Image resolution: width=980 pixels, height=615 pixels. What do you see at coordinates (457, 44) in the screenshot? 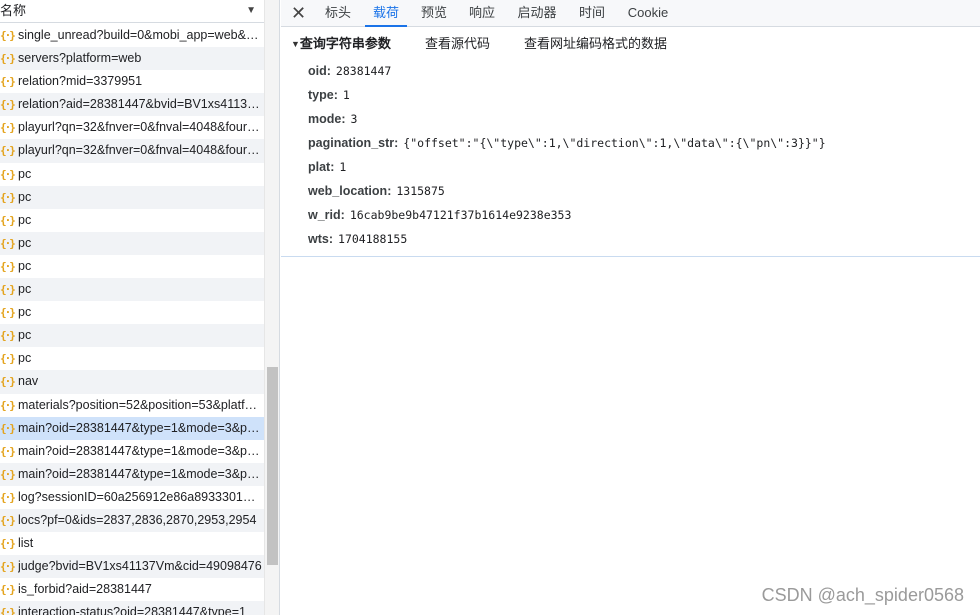
I see `view-source-link: 查看源代码` at bounding box center [457, 44].